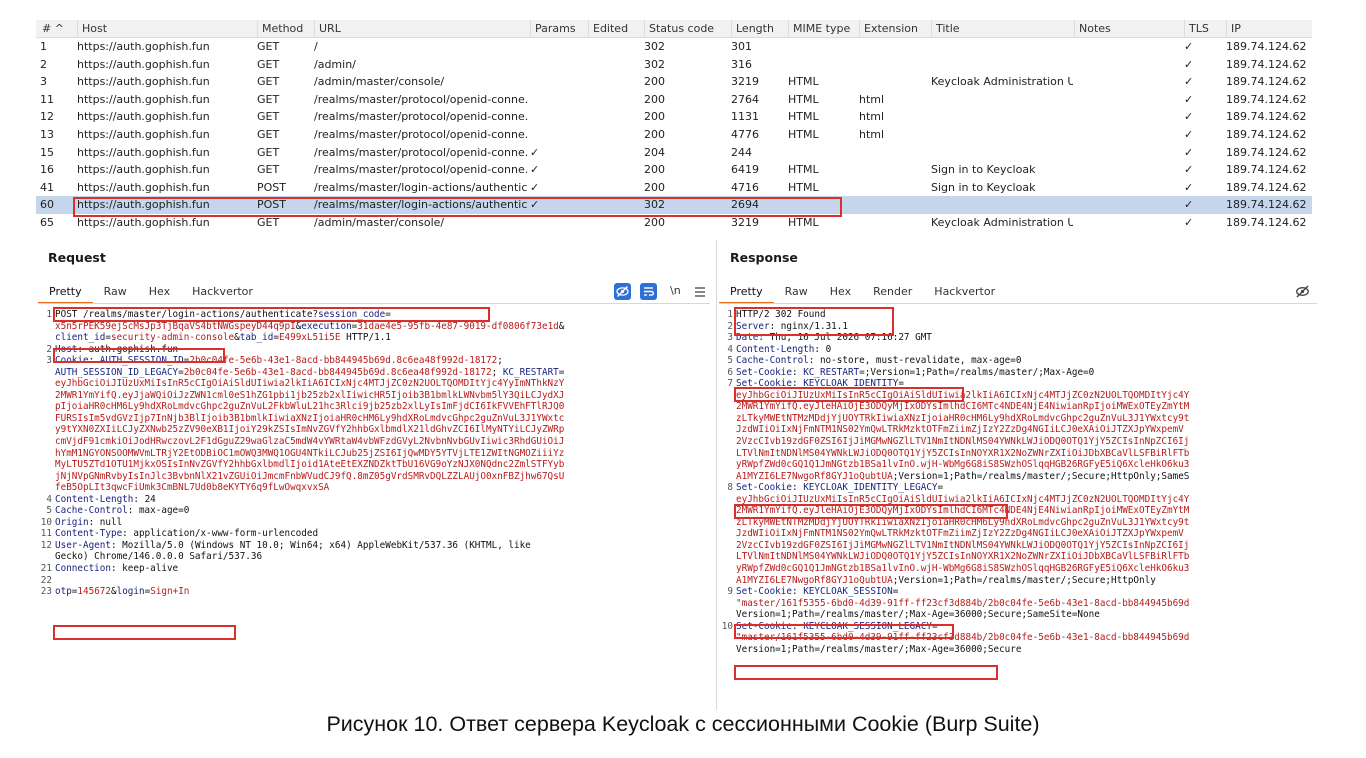 The height and width of the screenshot is (758, 1366). I want to click on col-title-header: Title, so click(1002, 29).